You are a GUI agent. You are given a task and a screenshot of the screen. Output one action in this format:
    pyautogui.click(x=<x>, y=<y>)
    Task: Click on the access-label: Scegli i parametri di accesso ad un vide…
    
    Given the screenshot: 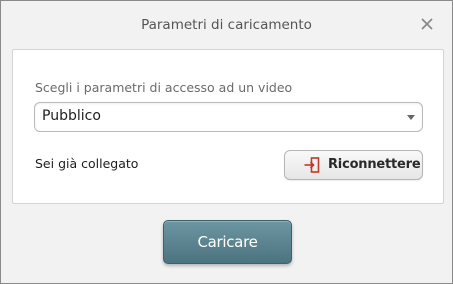 What is the action you would take?
    pyautogui.click(x=164, y=87)
    